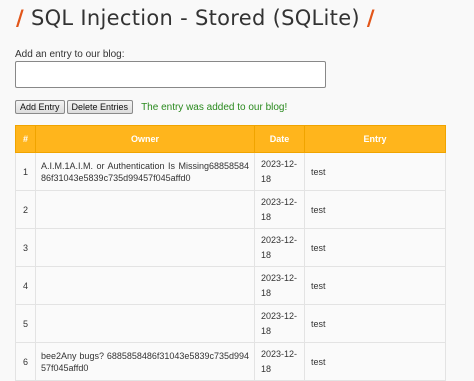 This screenshot has height=381, width=474. Describe the element at coordinates (214, 107) in the screenshot. I see `status-message: The entry was added to our blog!` at that location.